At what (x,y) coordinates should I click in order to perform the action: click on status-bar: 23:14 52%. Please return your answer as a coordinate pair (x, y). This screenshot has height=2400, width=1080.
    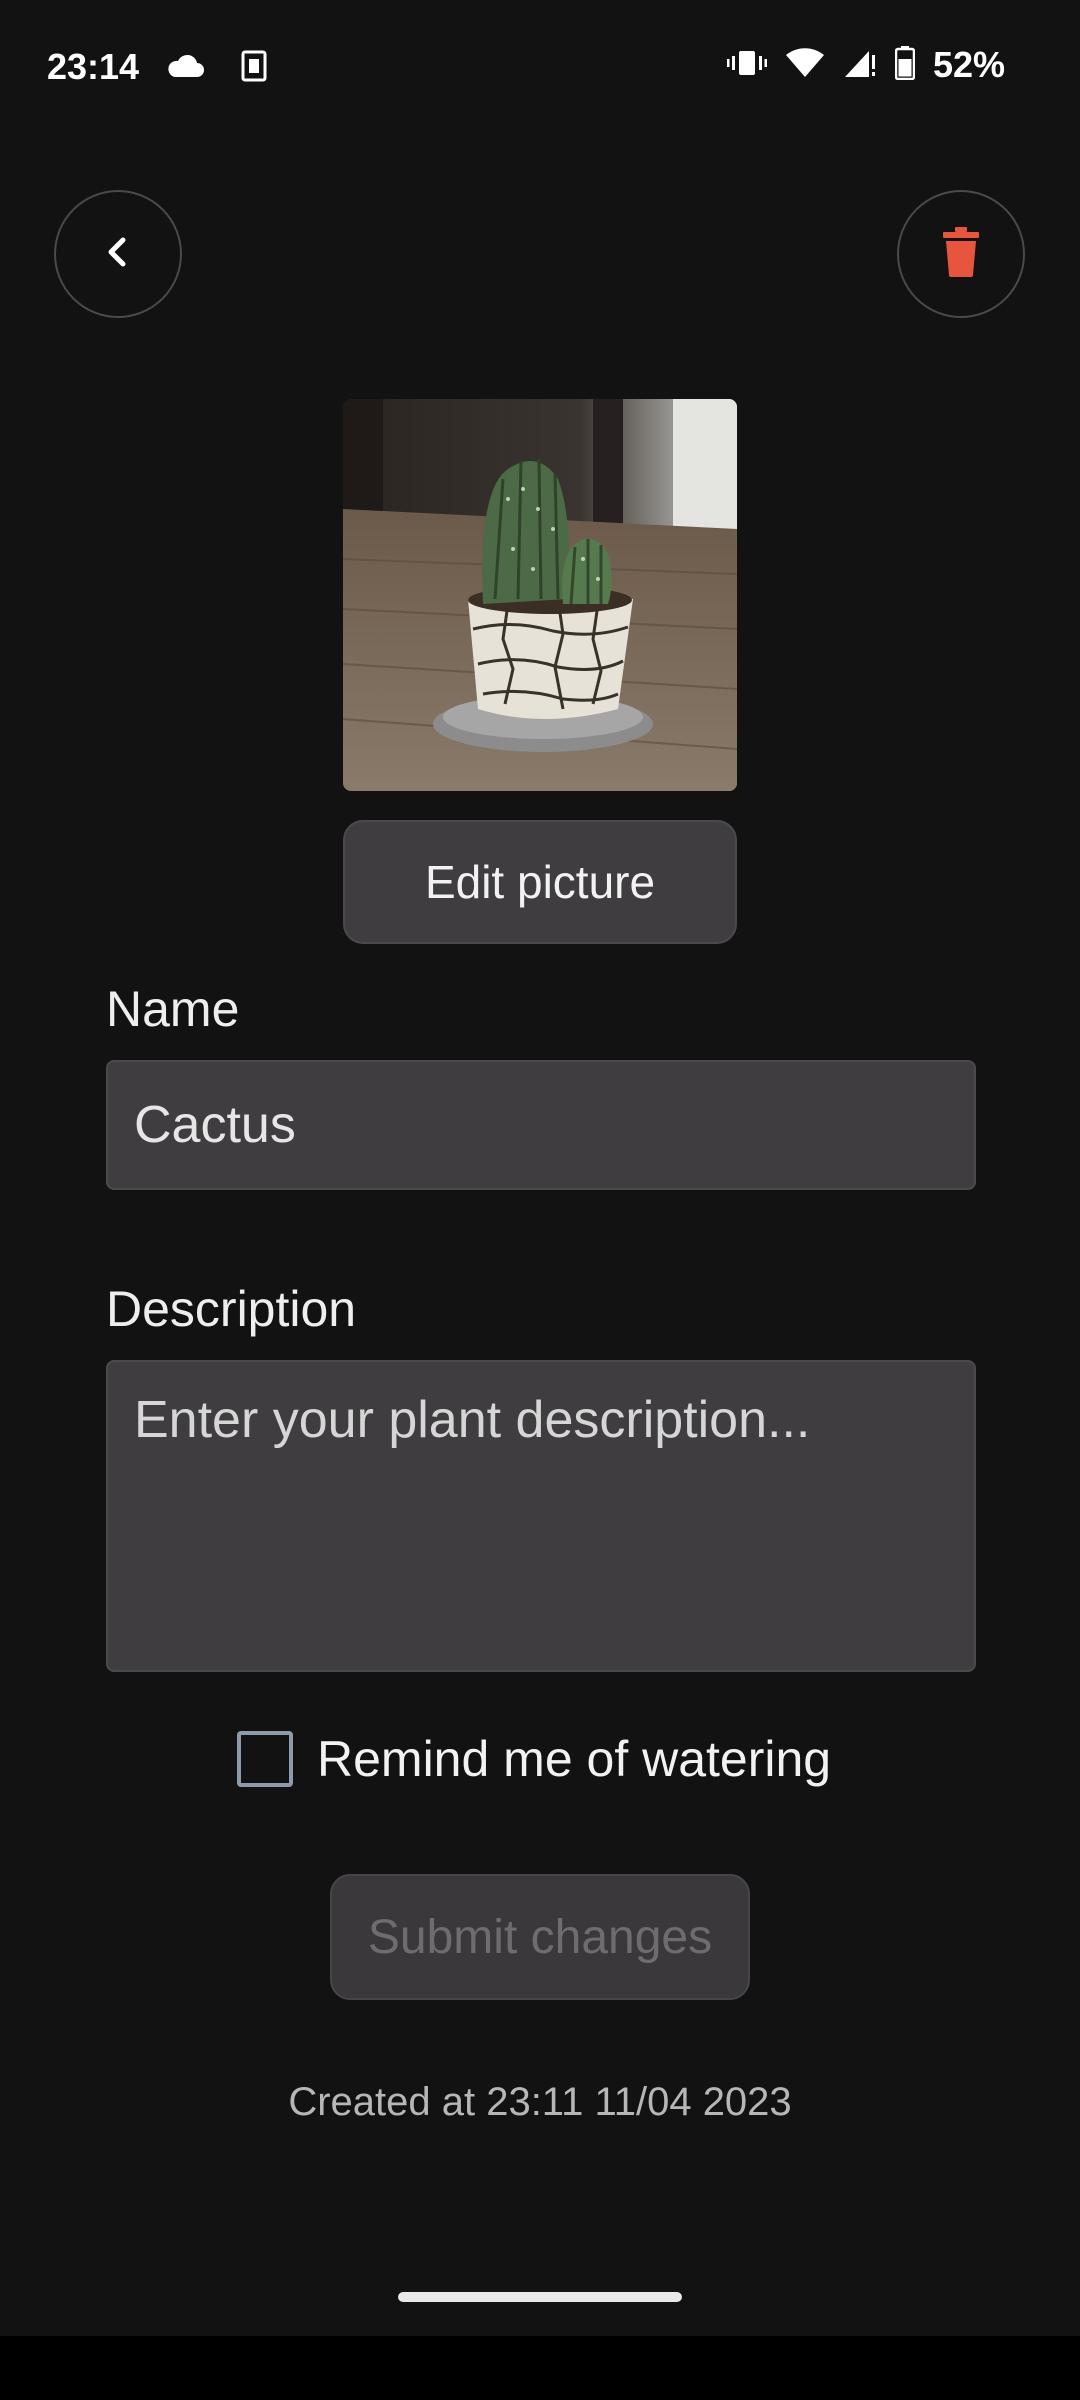
    Looking at the image, I should click on (540, 68).